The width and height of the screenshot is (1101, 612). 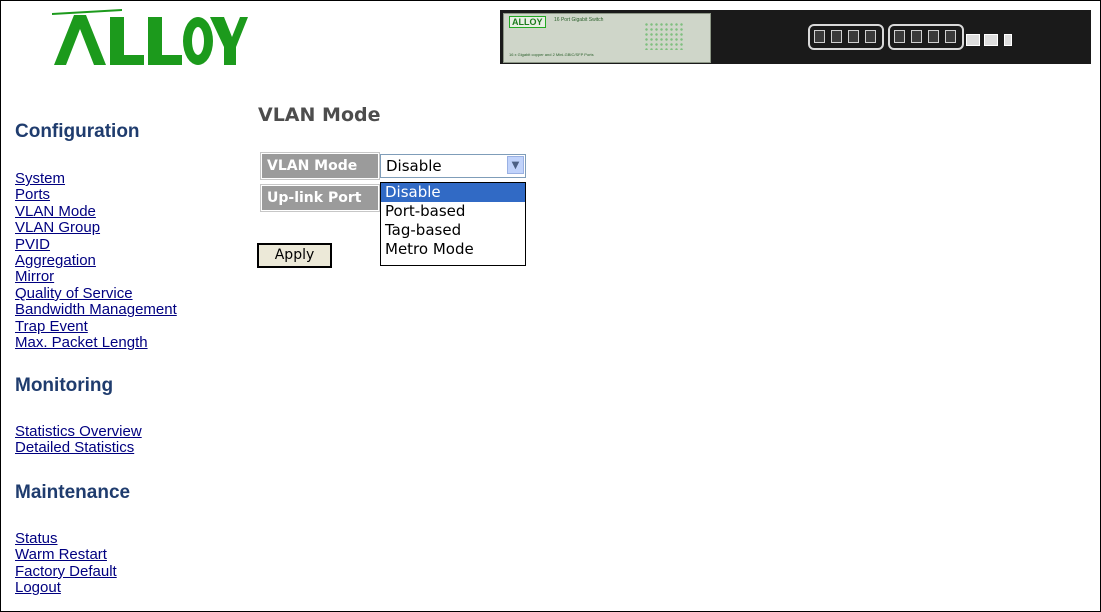 What do you see at coordinates (96, 227) in the screenshot?
I see `nav-link-vlan-group: VLAN Group` at bounding box center [96, 227].